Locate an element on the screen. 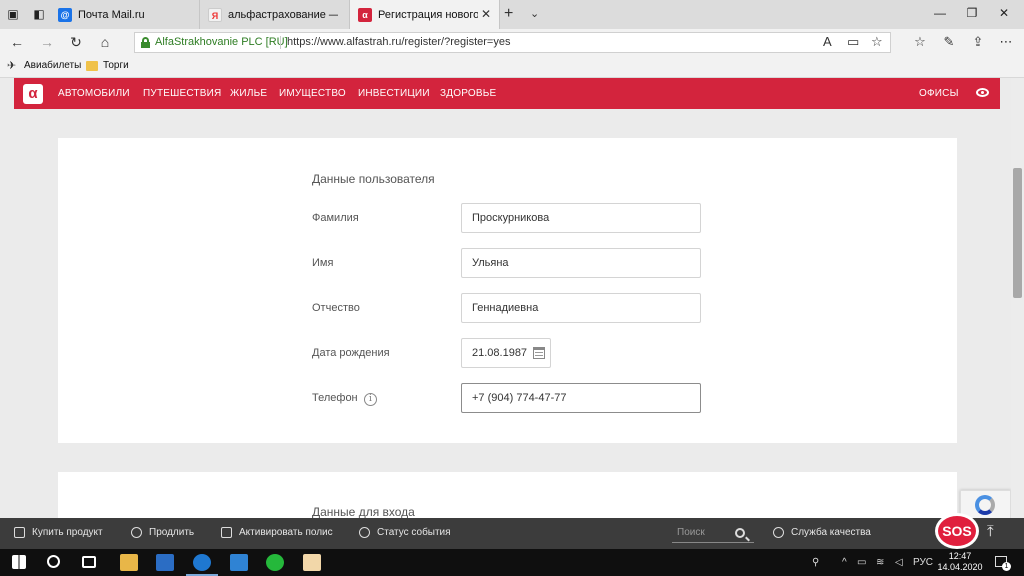 The height and width of the screenshot is (576, 1024). back-arrow-icon: ← is located at coordinates (17, 42).